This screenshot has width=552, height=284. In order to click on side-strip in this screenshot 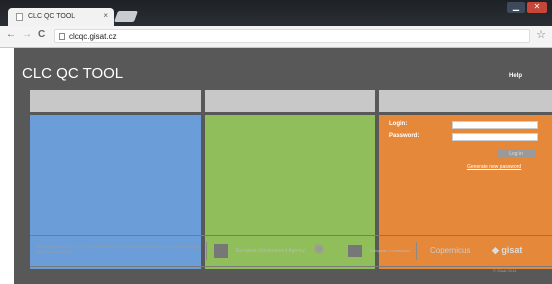, I will do `click(7, 166)`.